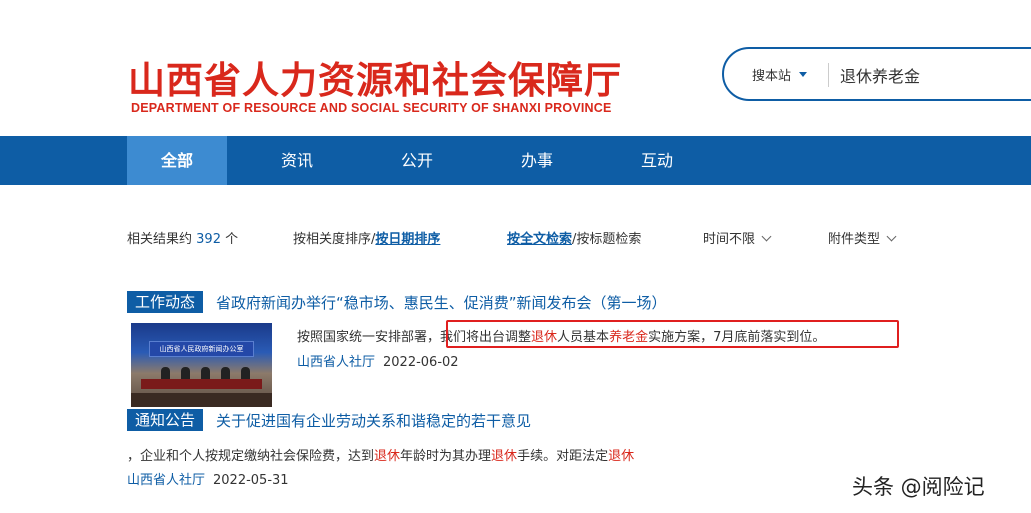 This screenshot has height=513, width=1031. I want to click on attachment-filter-label: 附件类型, so click(854, 239).